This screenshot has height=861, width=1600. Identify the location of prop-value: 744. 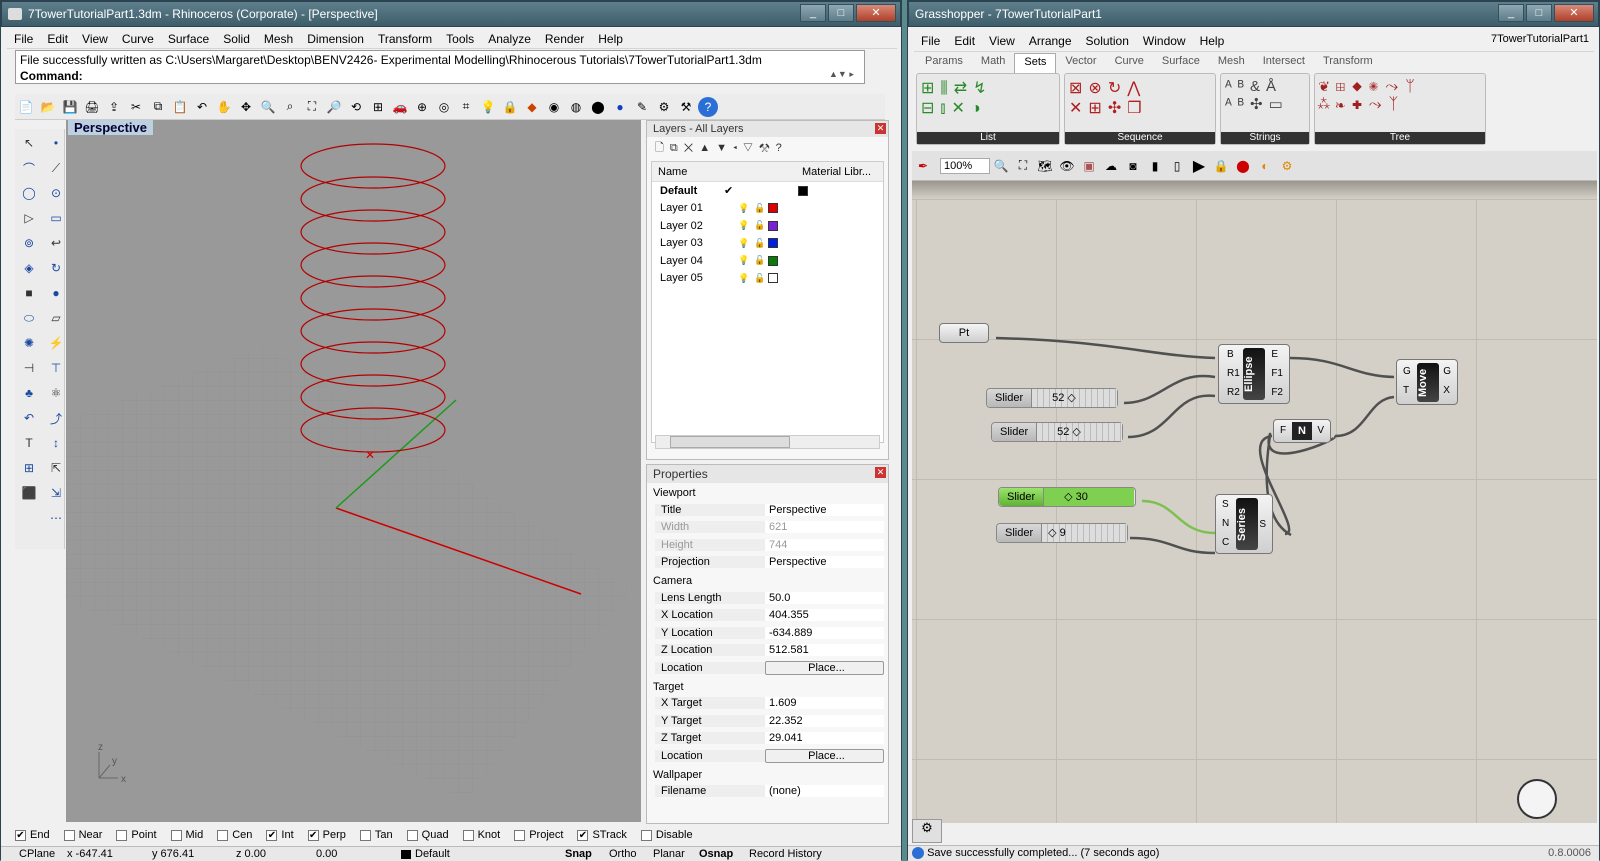
(824, 544).